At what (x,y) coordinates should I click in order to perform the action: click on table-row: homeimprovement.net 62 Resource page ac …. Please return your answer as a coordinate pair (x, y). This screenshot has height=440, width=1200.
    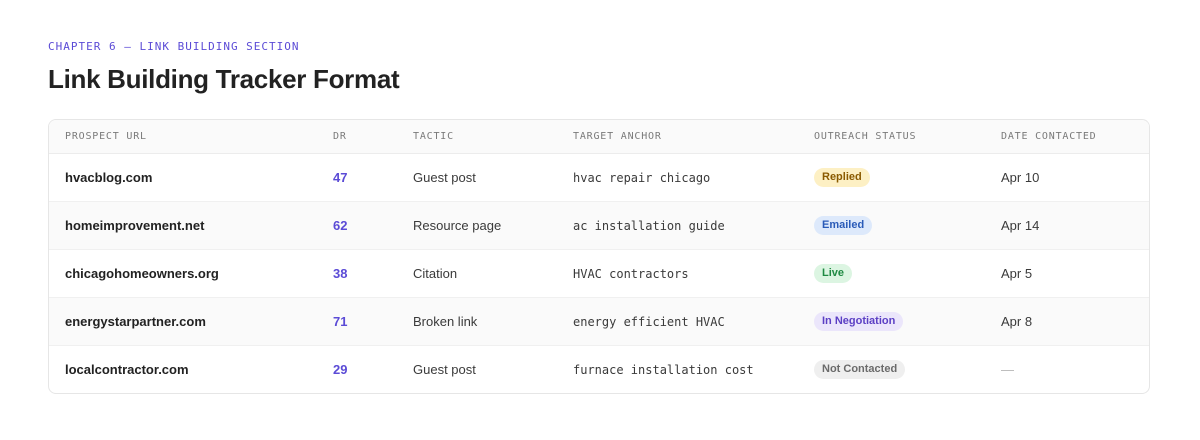
    Looking at the image, I should click on (599, 225).